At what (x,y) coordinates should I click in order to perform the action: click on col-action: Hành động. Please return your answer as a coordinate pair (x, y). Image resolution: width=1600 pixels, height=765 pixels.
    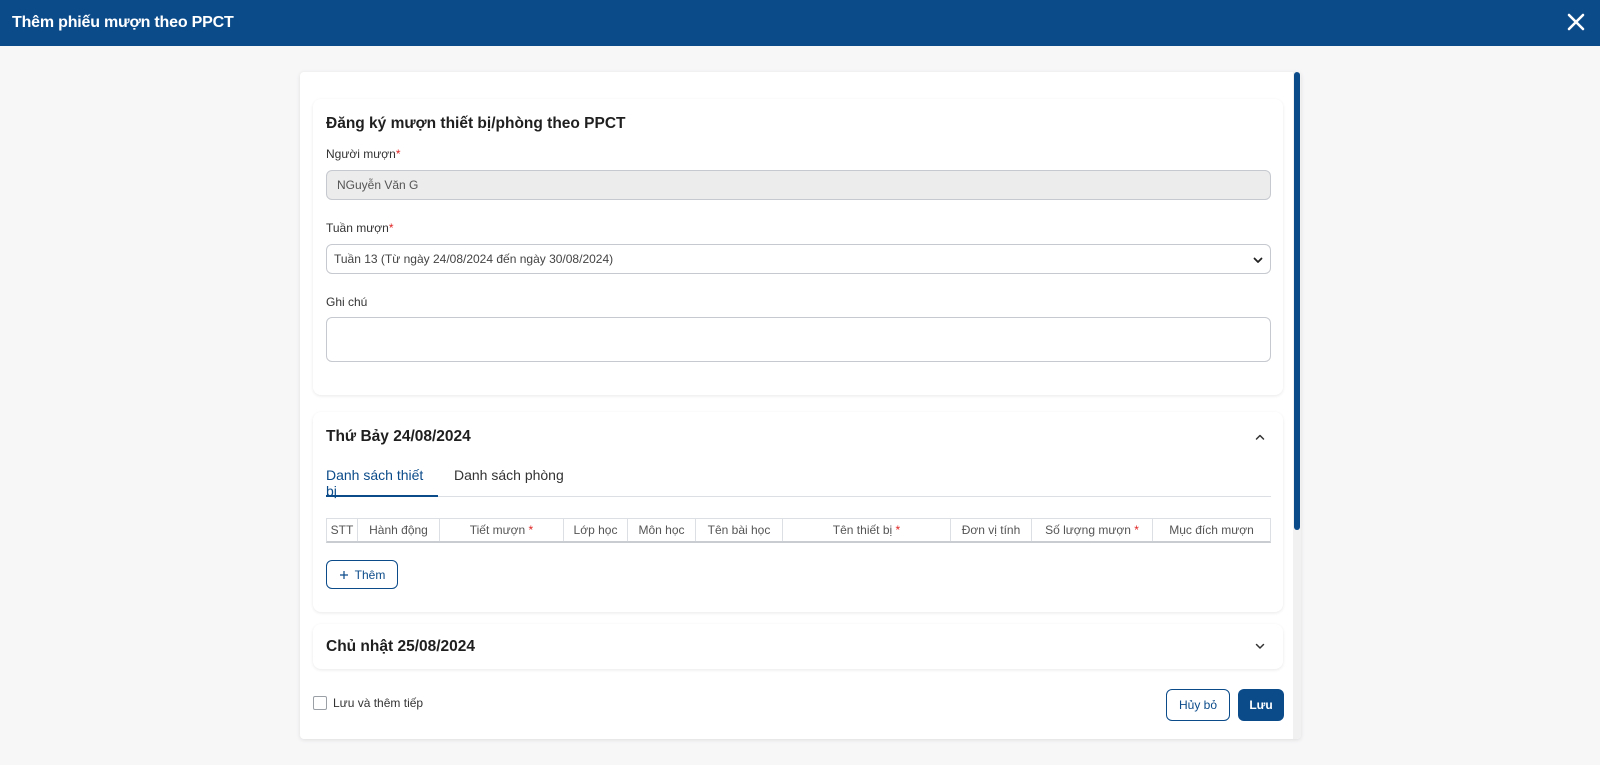
    Looking at the image, I should click on (399, 530).